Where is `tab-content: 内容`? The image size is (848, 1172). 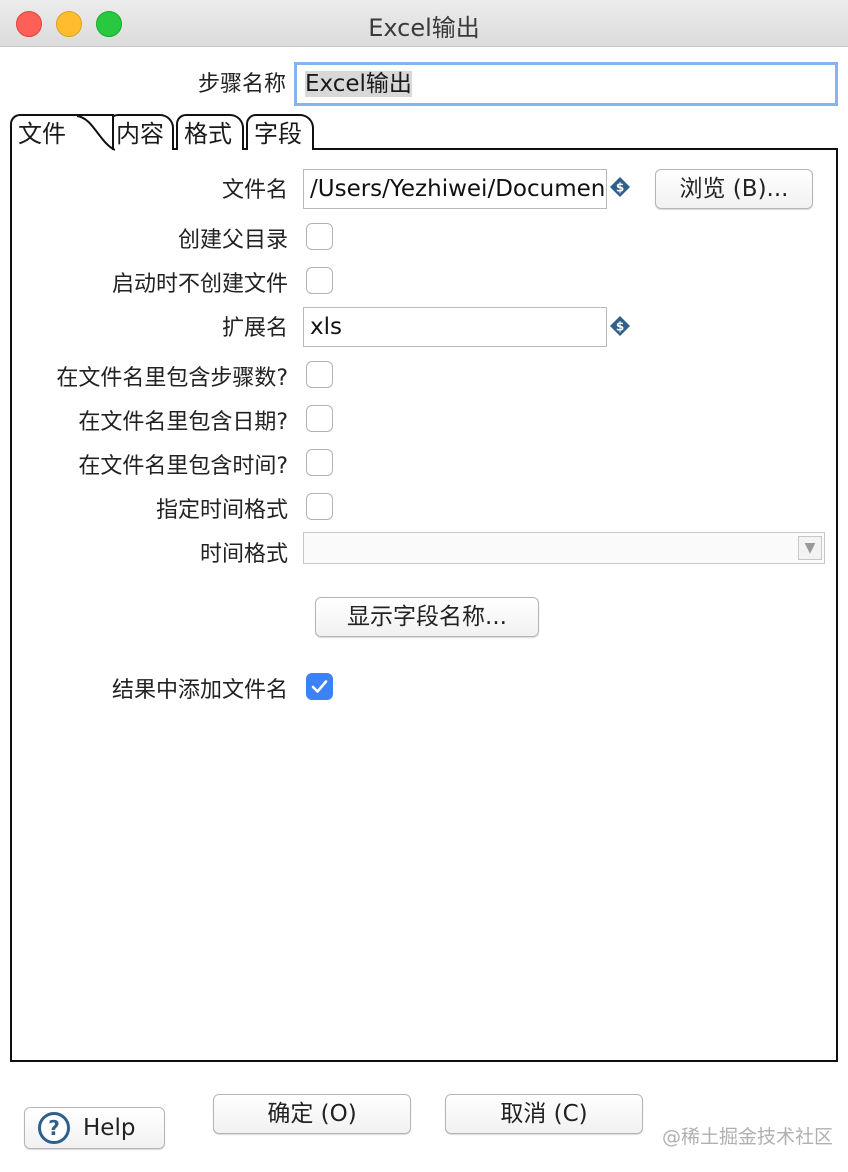
tab-content: 内容 is located at coordinates (141, 132).